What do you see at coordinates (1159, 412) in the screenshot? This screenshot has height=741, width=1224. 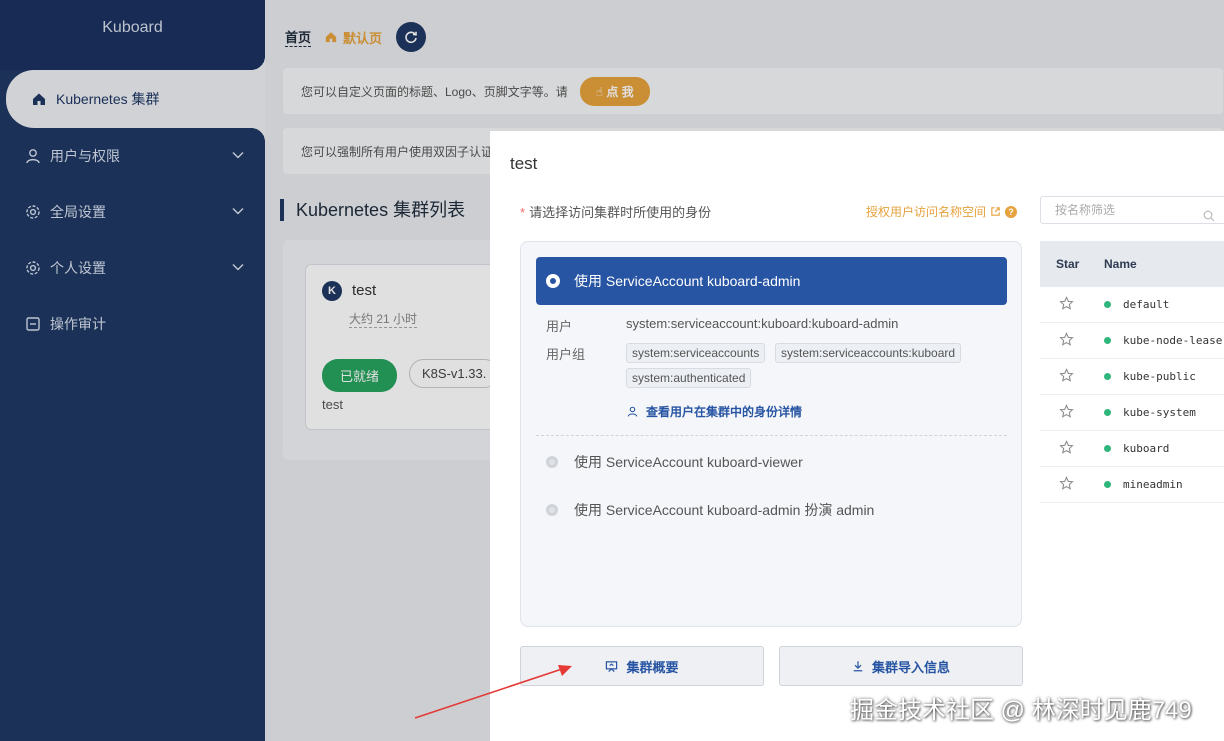 I see `namespace-name: kube-system` at bounding box center [1159, 412].